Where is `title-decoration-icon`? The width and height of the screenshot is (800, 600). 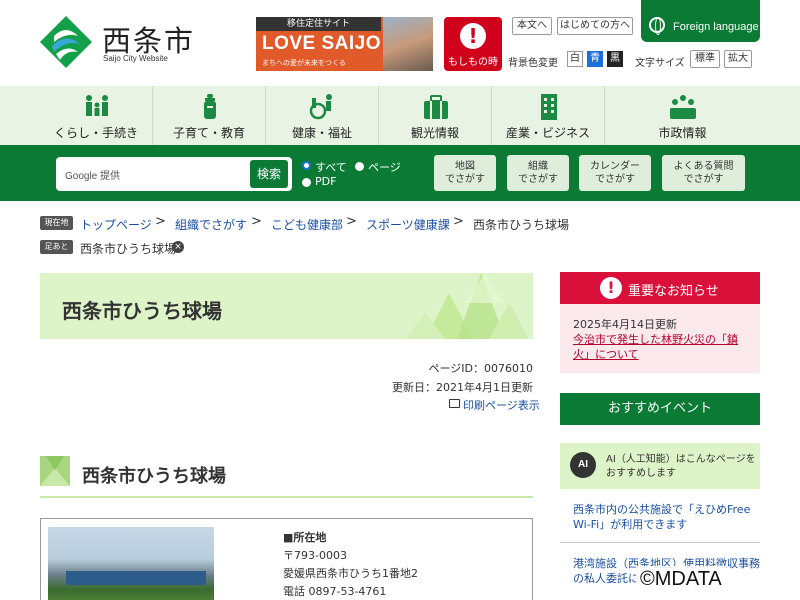 title-decoration-icon is located at coordinates (467, 306).